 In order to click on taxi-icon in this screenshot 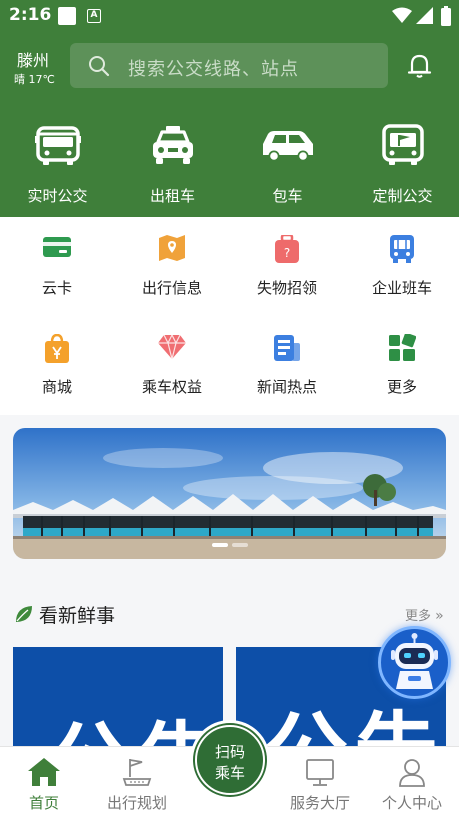, I will do `click(172, 145)`.